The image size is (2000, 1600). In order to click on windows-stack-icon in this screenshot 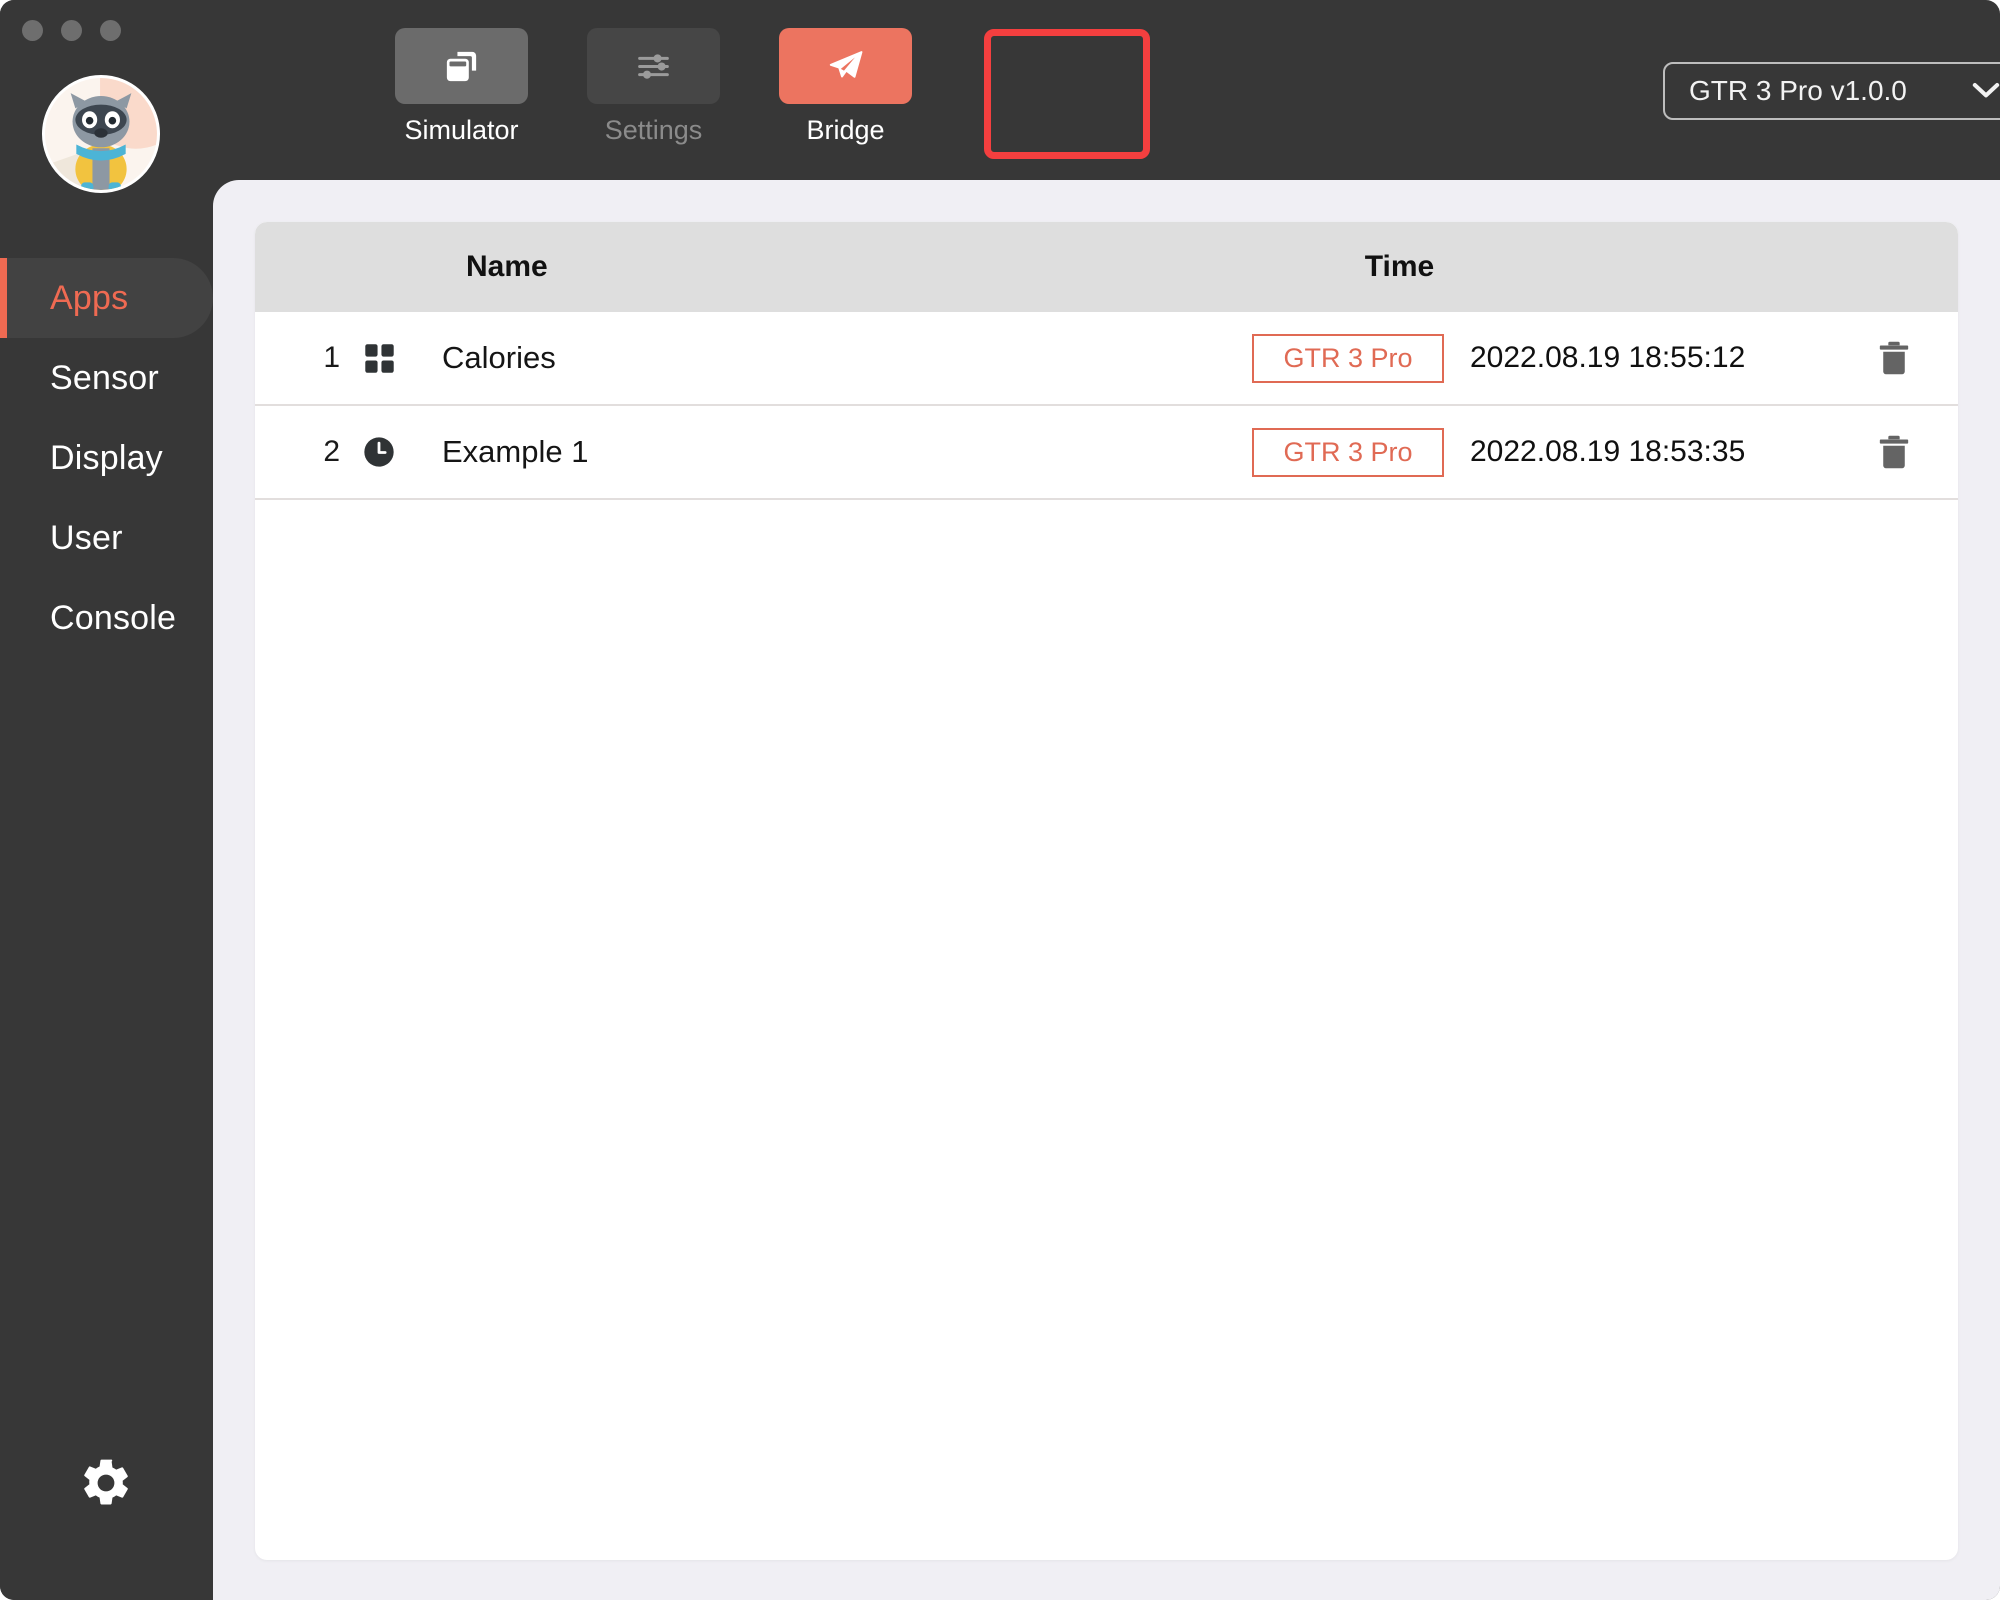, I will do `click(461, 66)`.